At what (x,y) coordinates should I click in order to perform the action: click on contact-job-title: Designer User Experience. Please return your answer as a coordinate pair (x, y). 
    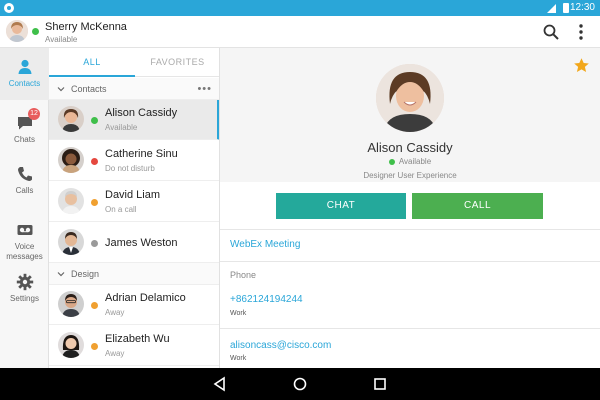
    Looking at the image, I should click on (410, 175).